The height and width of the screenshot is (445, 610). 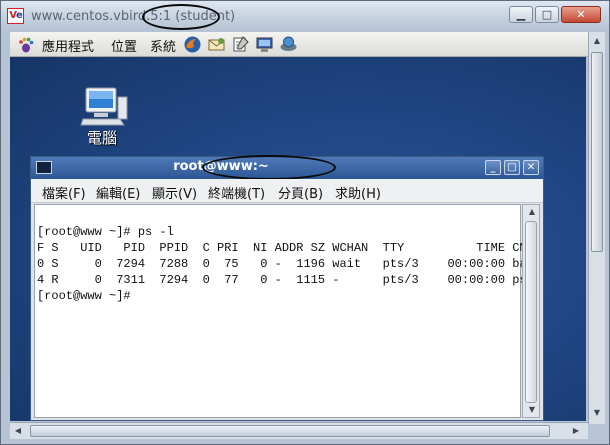 I want to click on terminal-menu-bar: 檔案(F) 編輯(E) 顯示(V) 終端機(T) 分頁(B) 求助(H), so click(x=287, y=191).